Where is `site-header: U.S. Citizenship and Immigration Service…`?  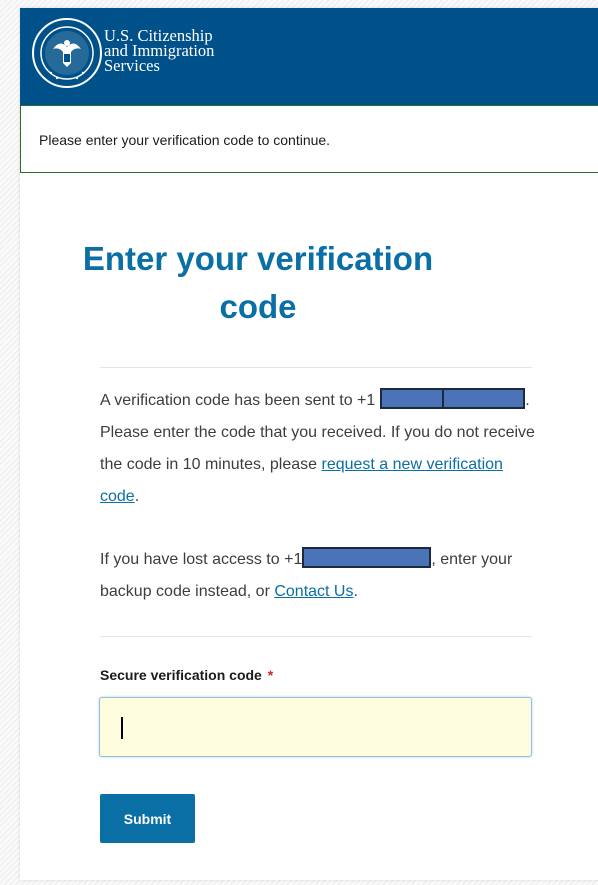
site-header: U.S. Citizenship and Immigration Service… is located at coordinates (309, 56).